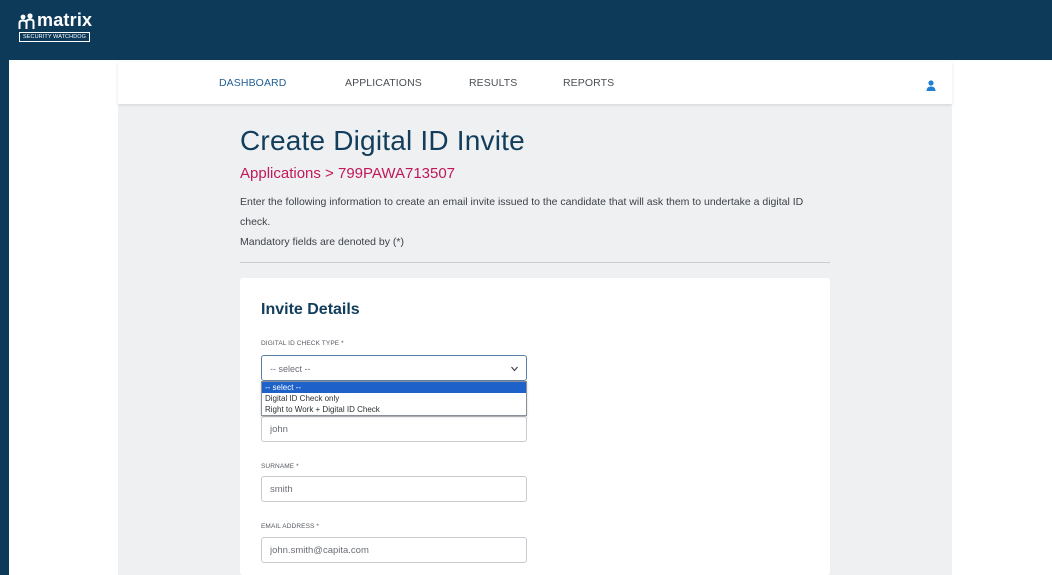  What do you see at coordinates (514, 369) in the screenshot?
I see `chevron-down-icon` at bounding box center [514, 369].